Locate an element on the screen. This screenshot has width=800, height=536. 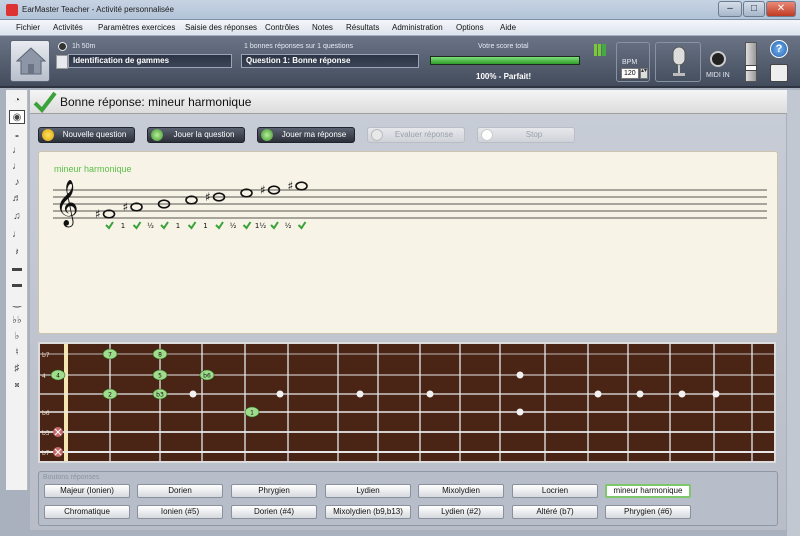
answer-button: Lydien is located at coordinates (368, 491).